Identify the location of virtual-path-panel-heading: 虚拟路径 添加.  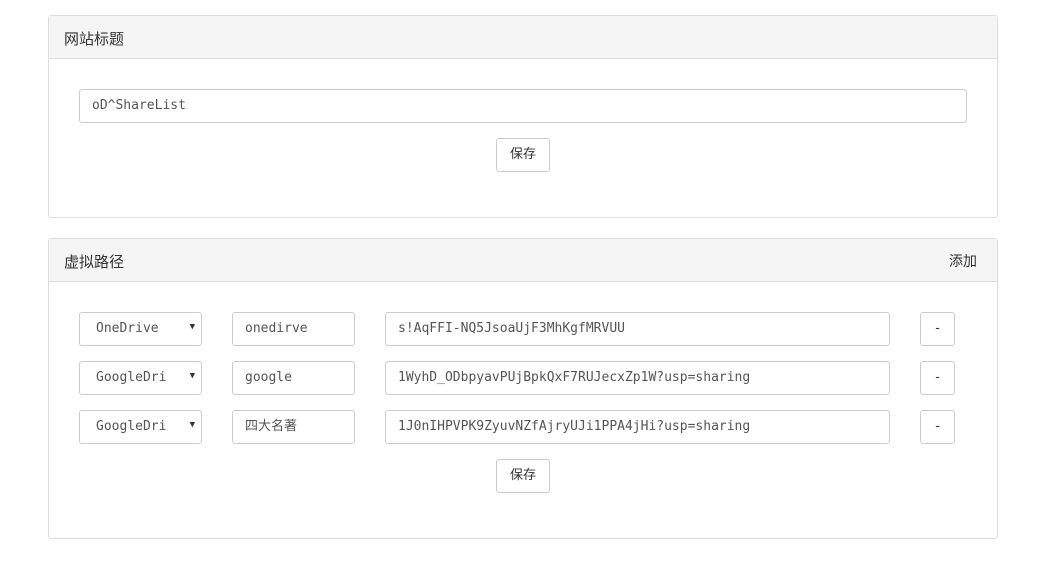
(523, 260).